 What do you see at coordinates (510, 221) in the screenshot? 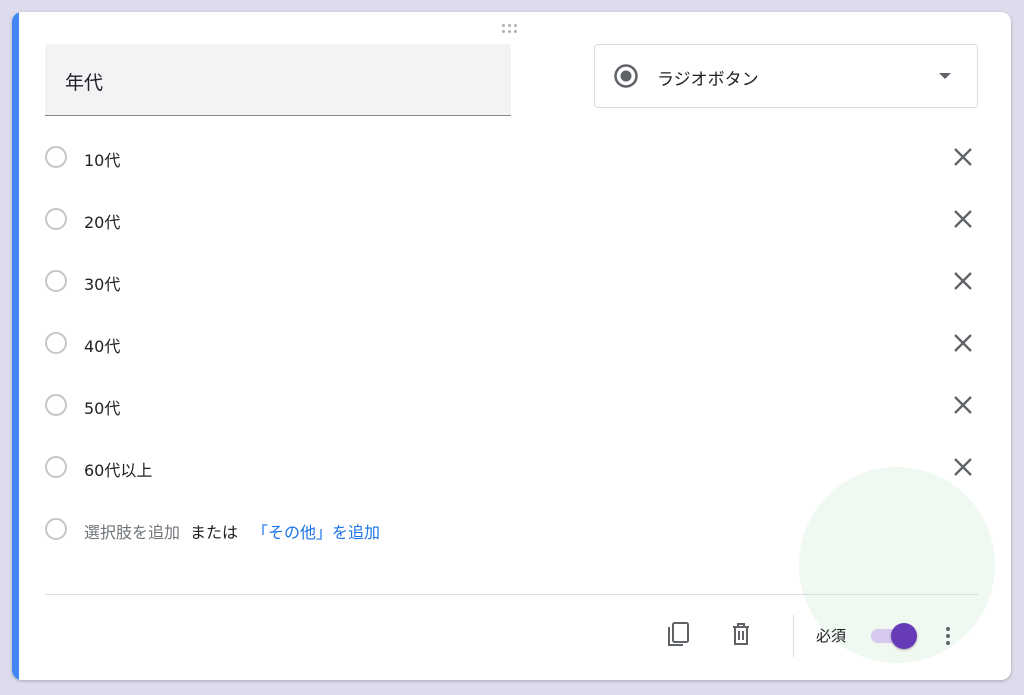
I see `option-row: 20代` at bounding box center [510, 221].